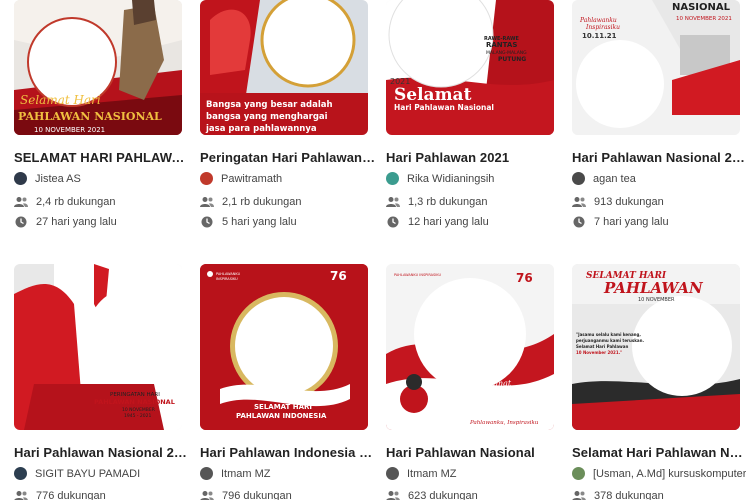  Describe the element at coordinates (228, 274) in the screenshot. I see `svg-text: PAHLAWANKU` at that location.